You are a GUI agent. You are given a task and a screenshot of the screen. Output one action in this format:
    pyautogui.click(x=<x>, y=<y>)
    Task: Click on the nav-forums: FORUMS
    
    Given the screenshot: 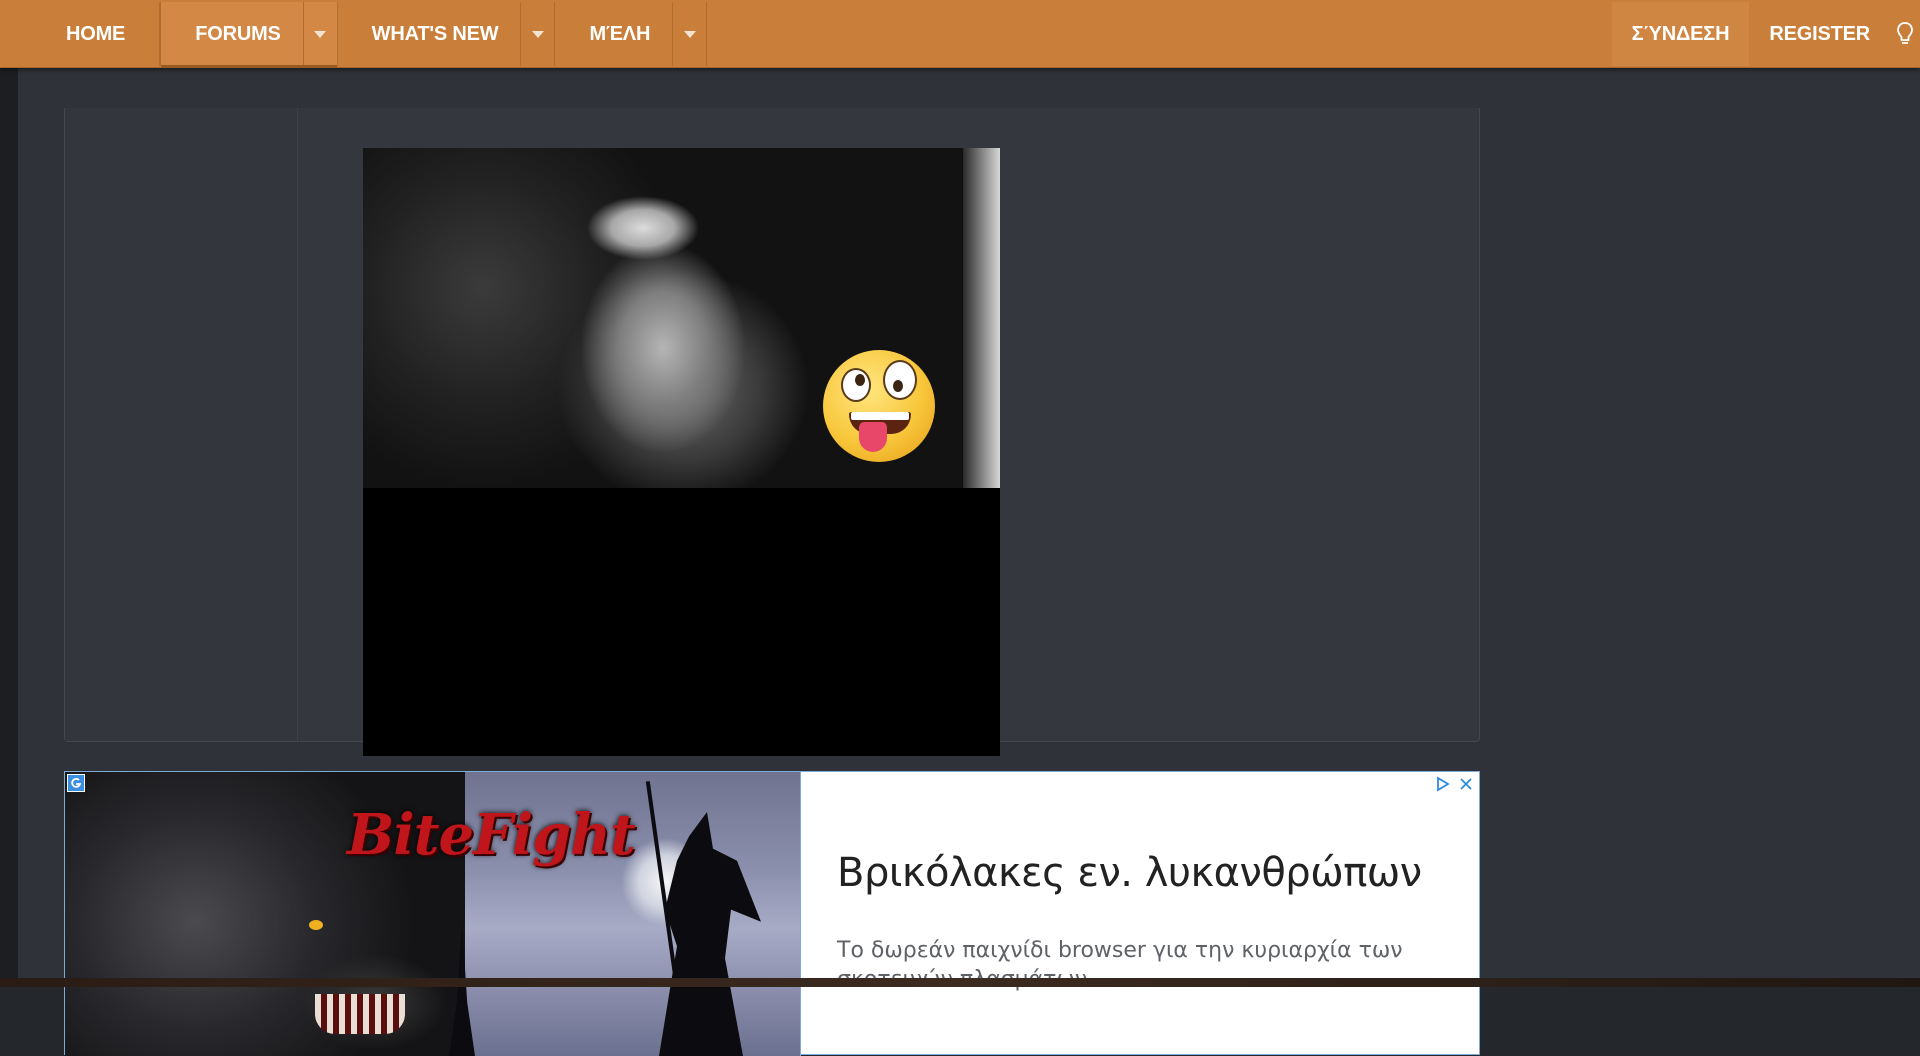 What is the action you would take?
    pyautogui.click(x=249, y=35)
    